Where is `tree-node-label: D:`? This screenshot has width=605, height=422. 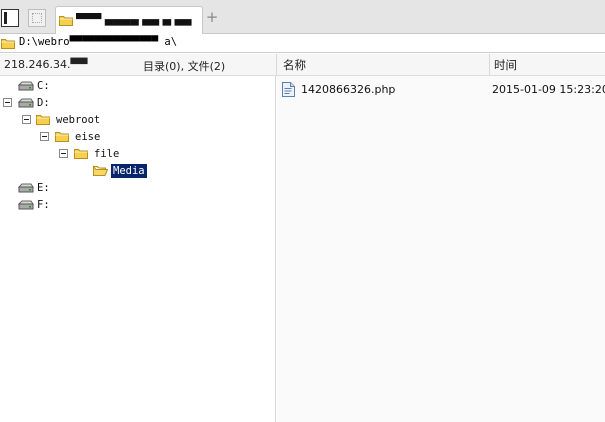 tree-node-label: D: is located at coordinates (43, 103).